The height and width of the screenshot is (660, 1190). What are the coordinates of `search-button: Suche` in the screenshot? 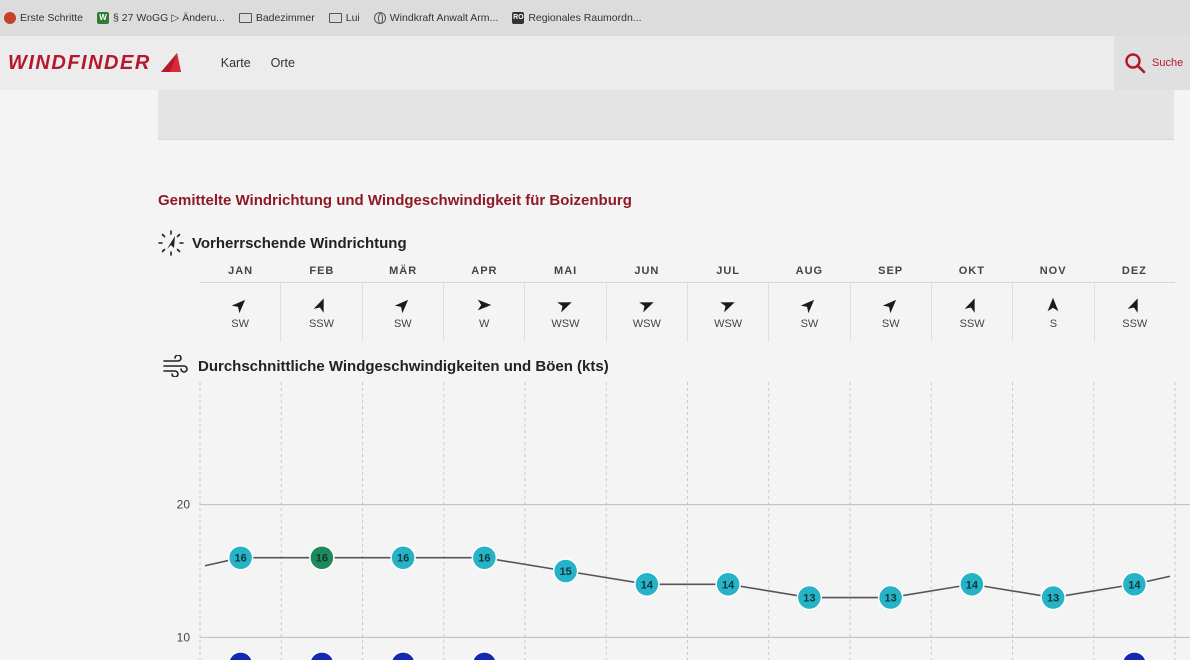 It's located at (1152, 63).